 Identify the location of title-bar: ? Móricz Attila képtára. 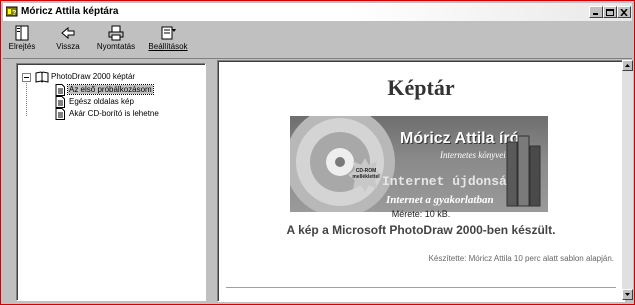
(317, 12).